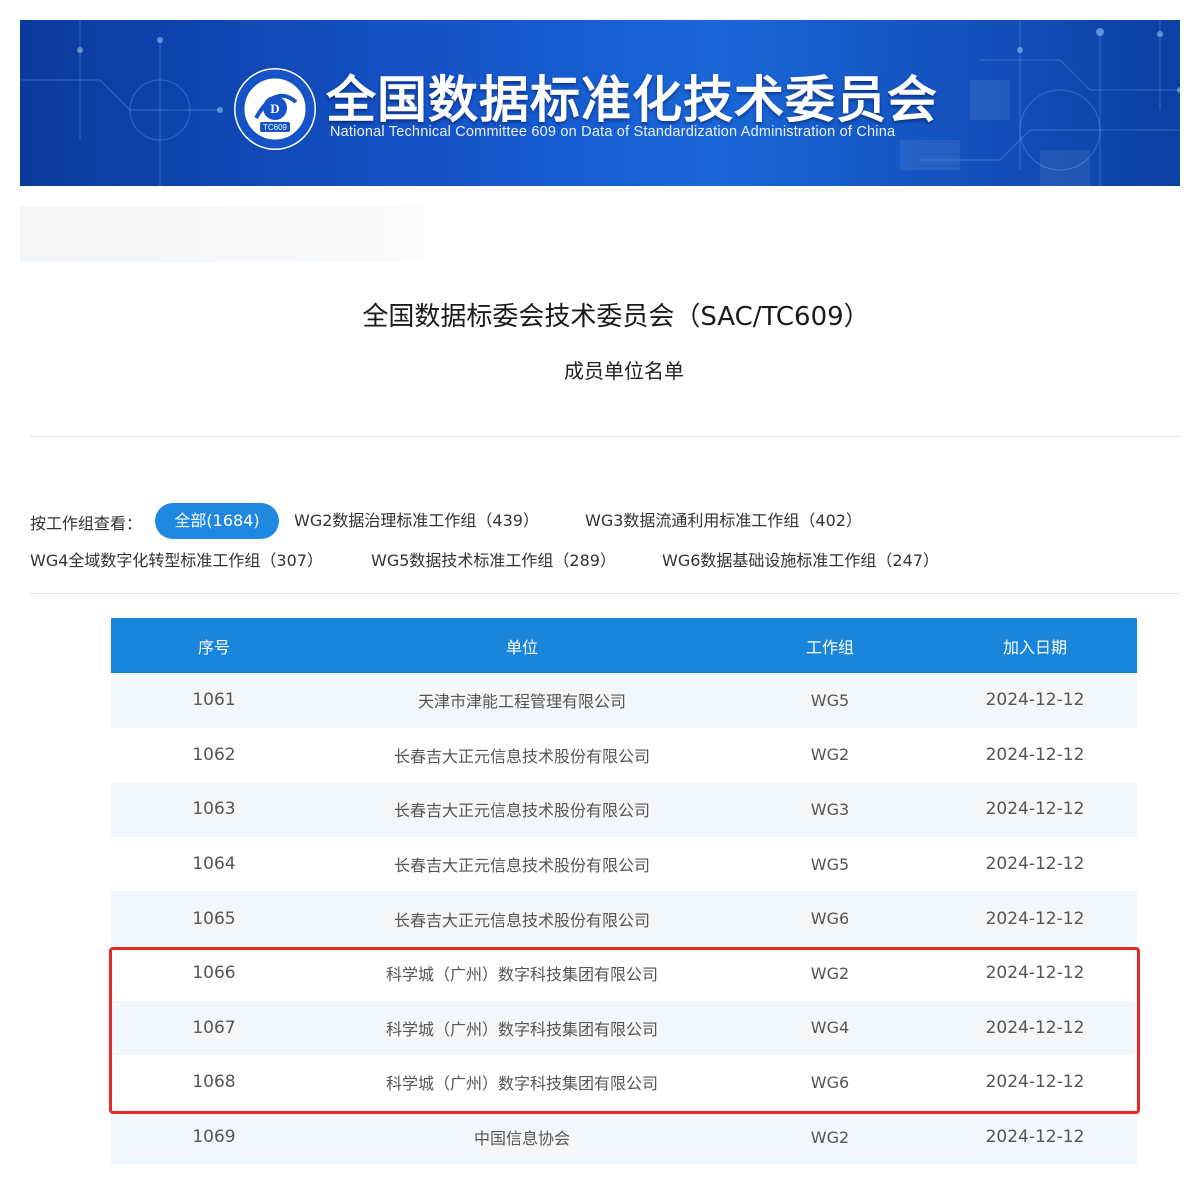  I want to click on filter-chip-wg5: WG5数据技术标准工作组（289）, so click(493, 561).